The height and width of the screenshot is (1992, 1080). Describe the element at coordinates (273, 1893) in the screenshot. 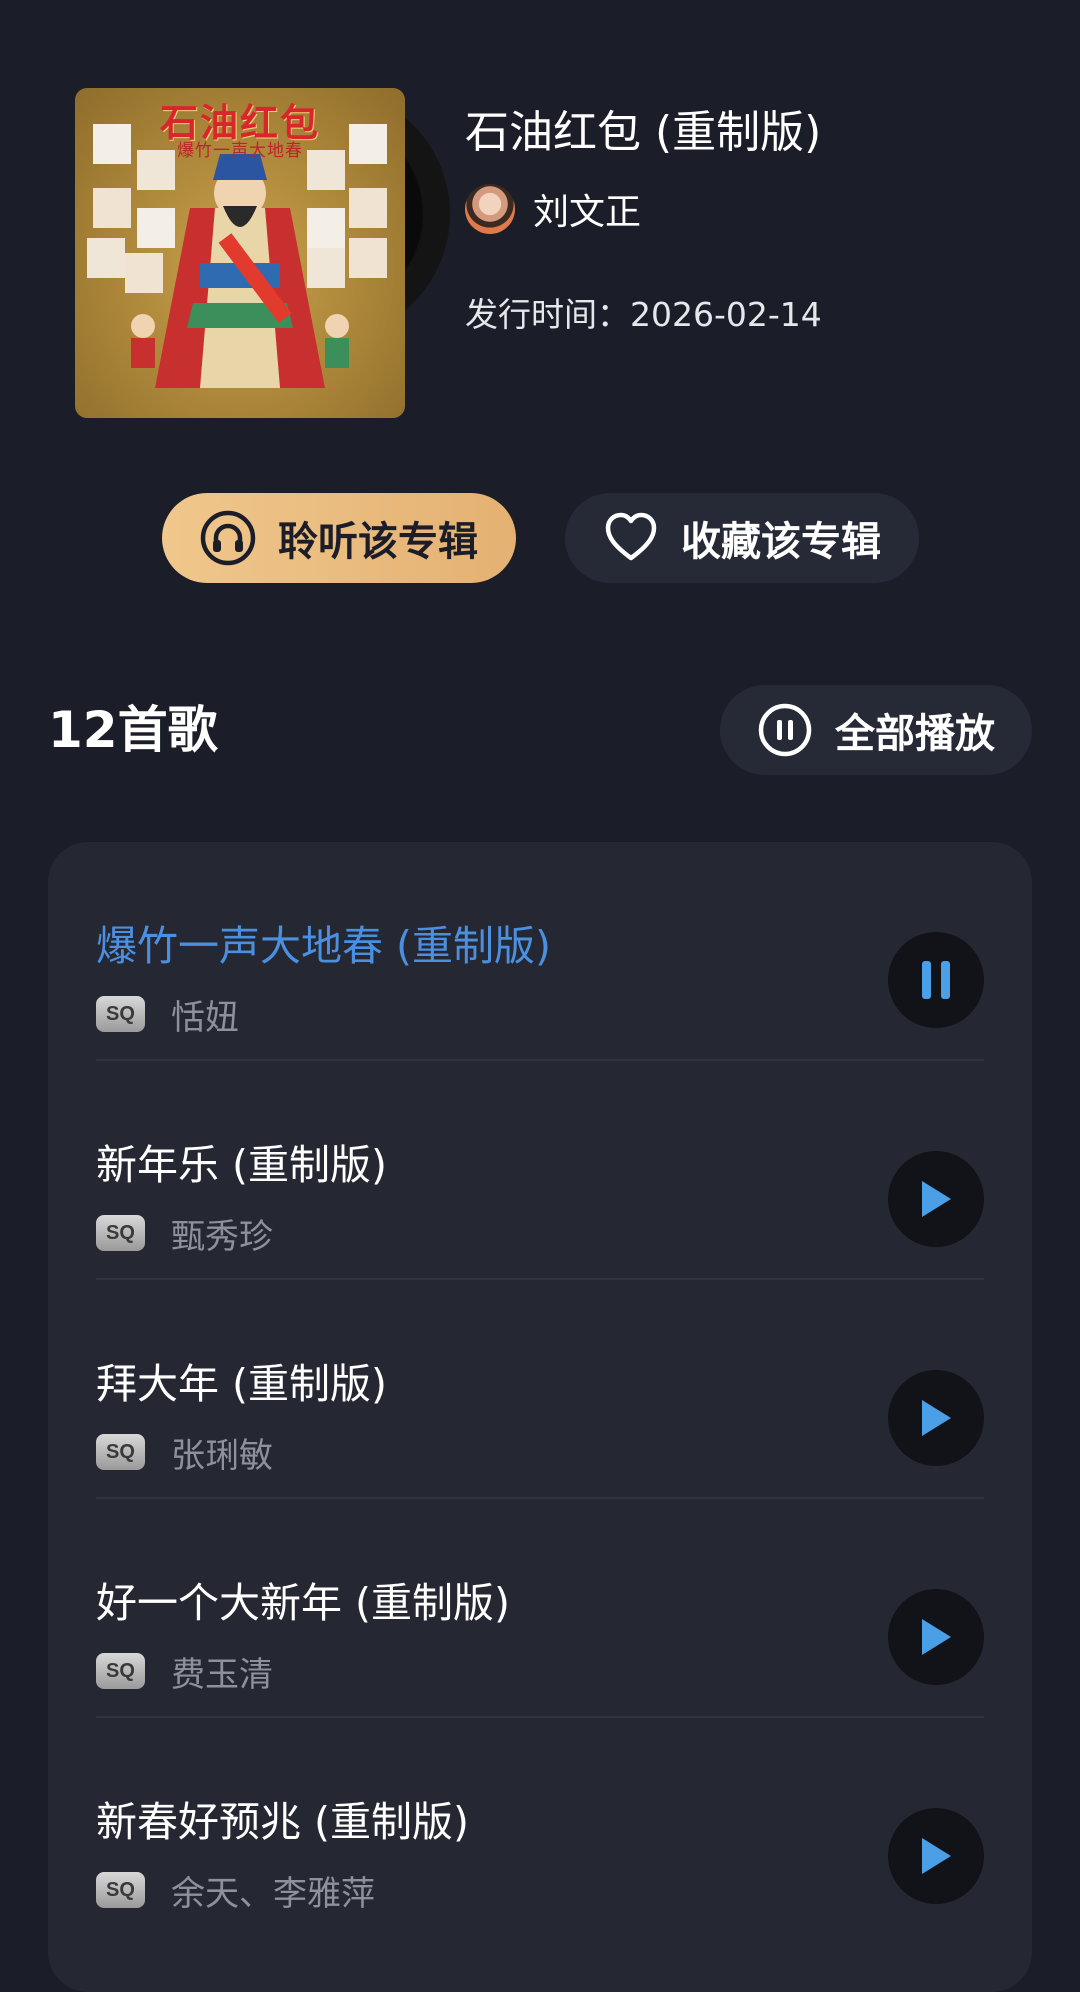

I see `song-artist: 余天、李雅萍` at that location.